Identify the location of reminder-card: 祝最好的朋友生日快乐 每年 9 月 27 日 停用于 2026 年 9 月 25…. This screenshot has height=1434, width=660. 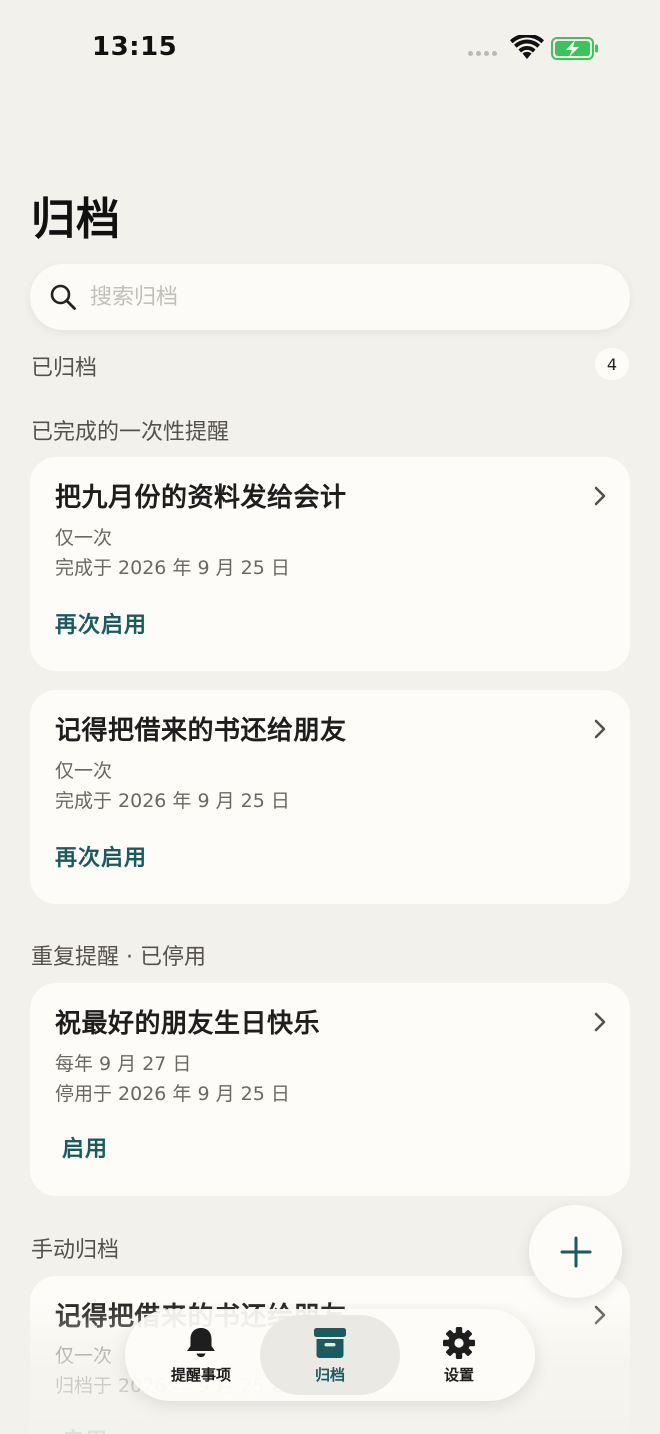
(330, 1089).